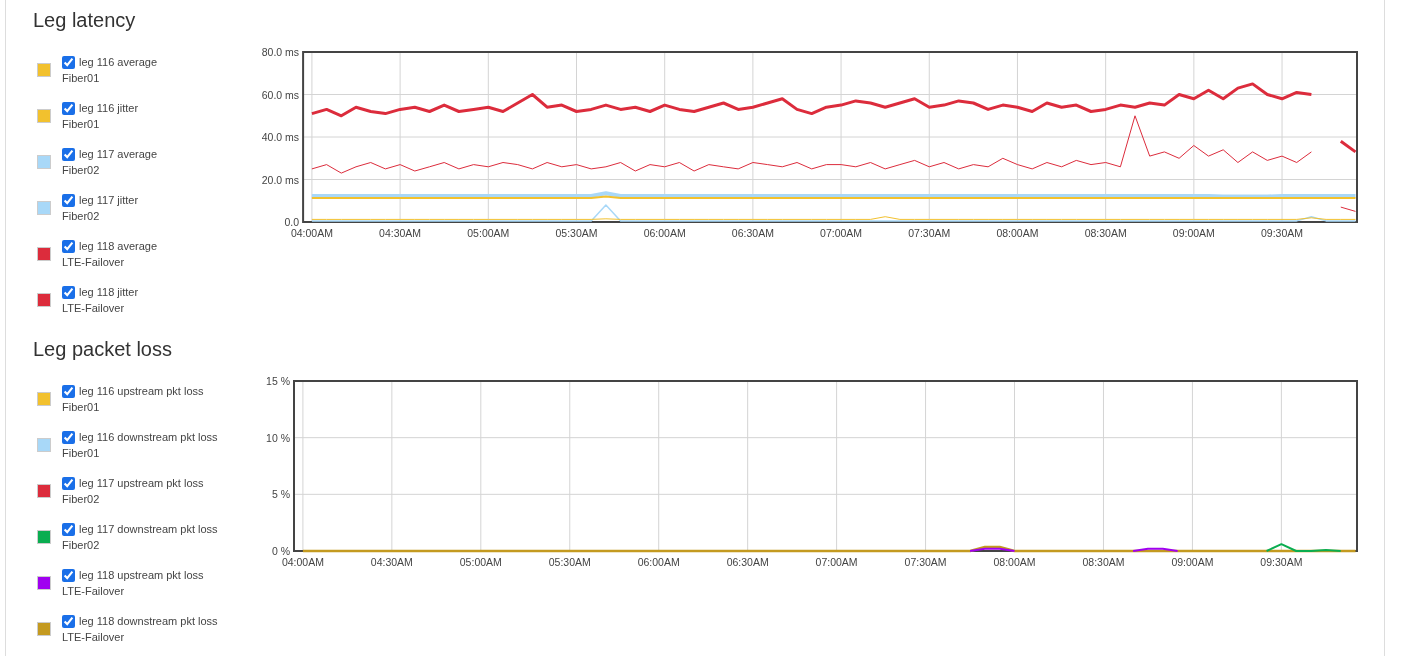  Describe the element at coordinates (280, 137) in the screenshot. I see `axis-tick-label: 40.0 ms` at that location.